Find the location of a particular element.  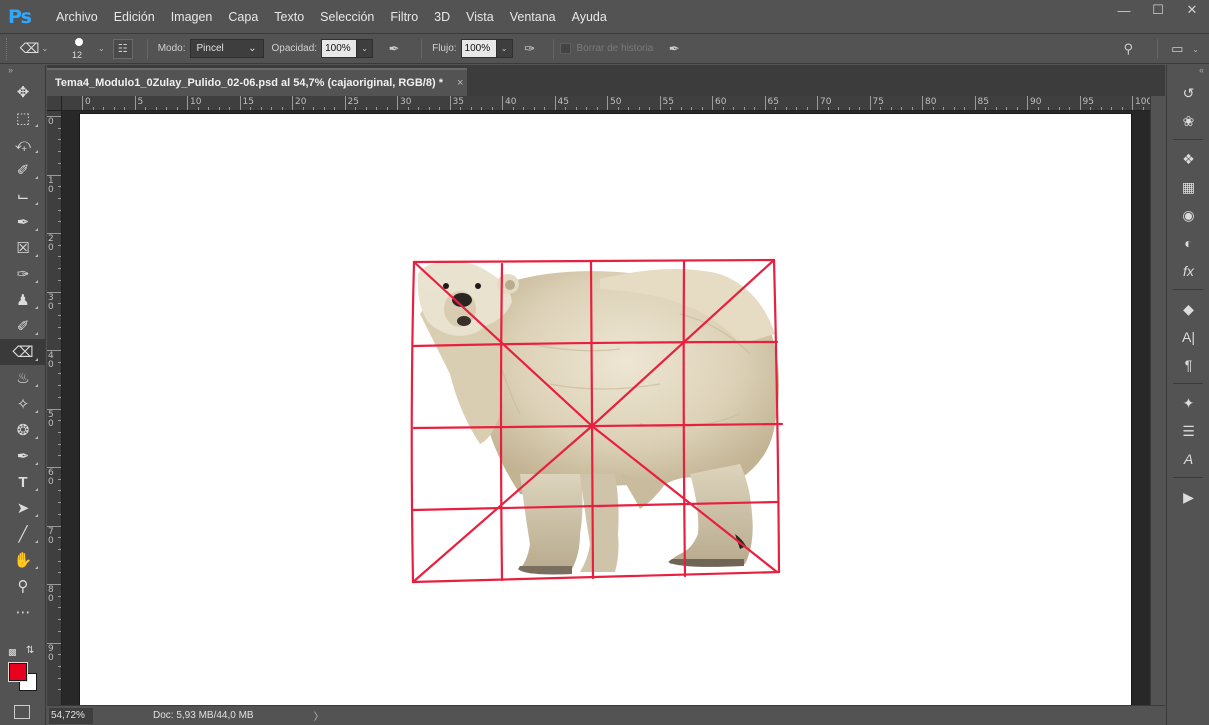

play-icon: ▶ is located at coordinates (1188, 497).